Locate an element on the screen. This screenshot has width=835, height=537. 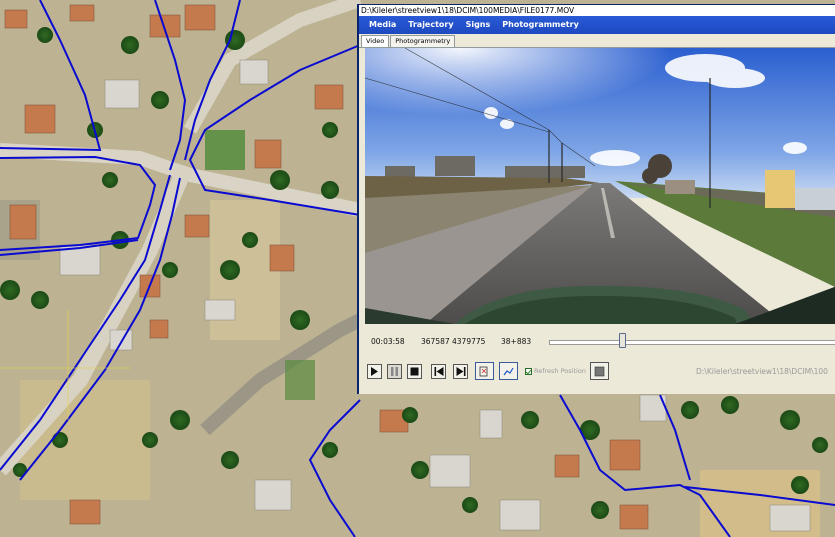
seek-slider-track is located at coordinates (692, 342).